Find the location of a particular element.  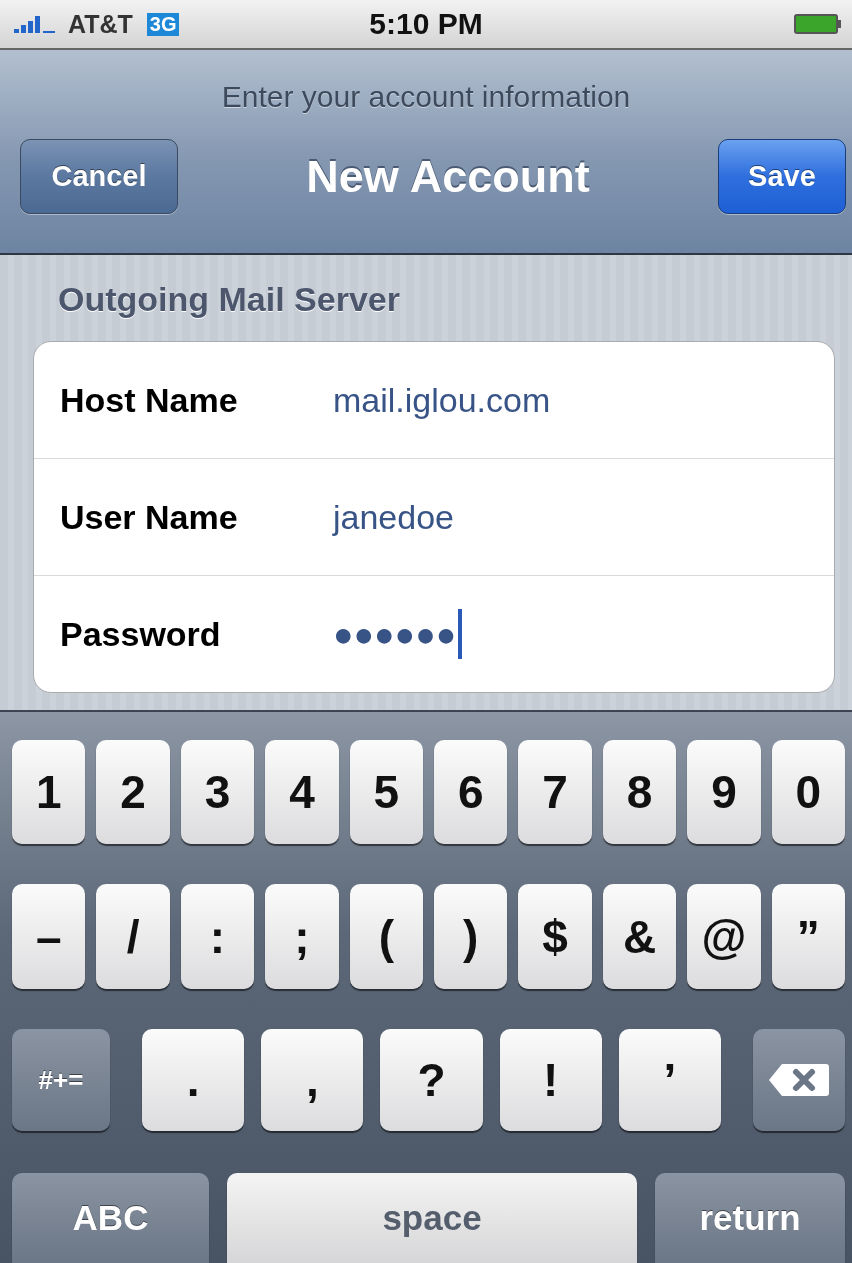

battery-icon is located at coordinates (818, 24).